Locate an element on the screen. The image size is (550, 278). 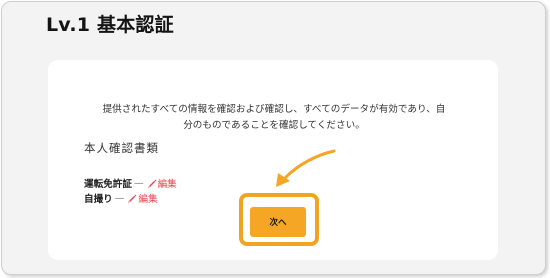
document-row-drivers-license: 運転免許証 — 編集 is located at coordinates (130, 183).